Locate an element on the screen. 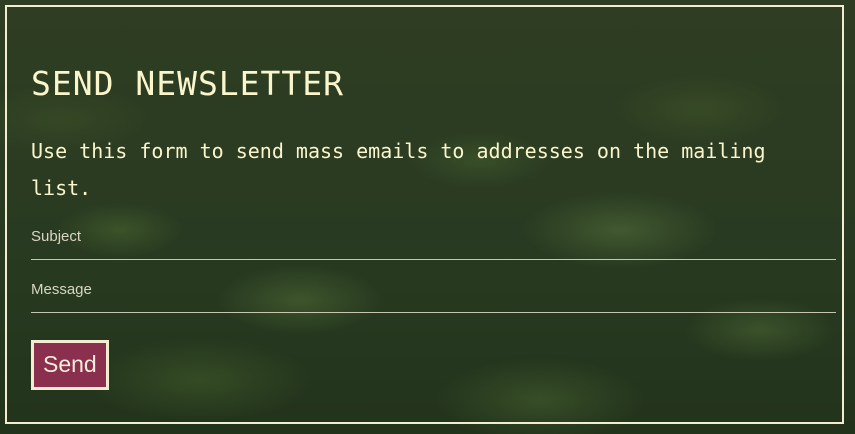 The height and width of the screenshot is (434, 855). subject-field: Subject is located at coordinates (433, 241).